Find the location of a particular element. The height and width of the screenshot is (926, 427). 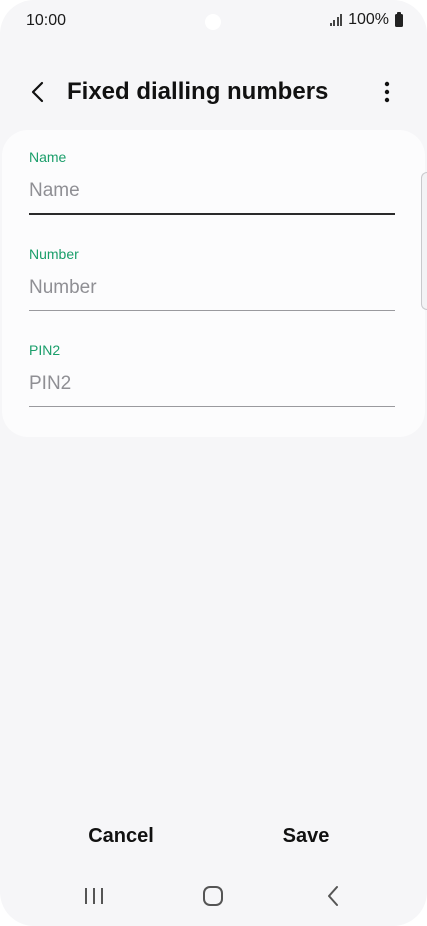

recents-button is located at coordinates (94, 896).